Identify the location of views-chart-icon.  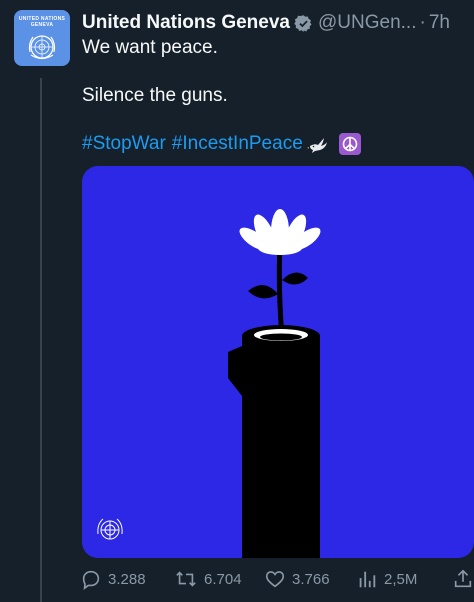
(367, 579).